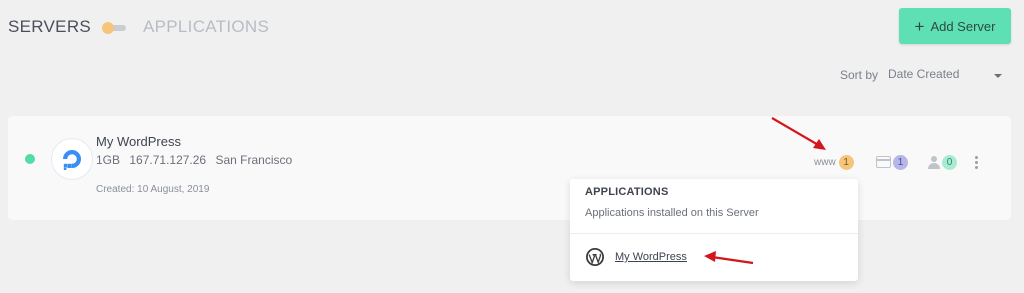  Describe the element at coordinates (883, 162) in the screenshot. I see `application-window-icon` at that location.